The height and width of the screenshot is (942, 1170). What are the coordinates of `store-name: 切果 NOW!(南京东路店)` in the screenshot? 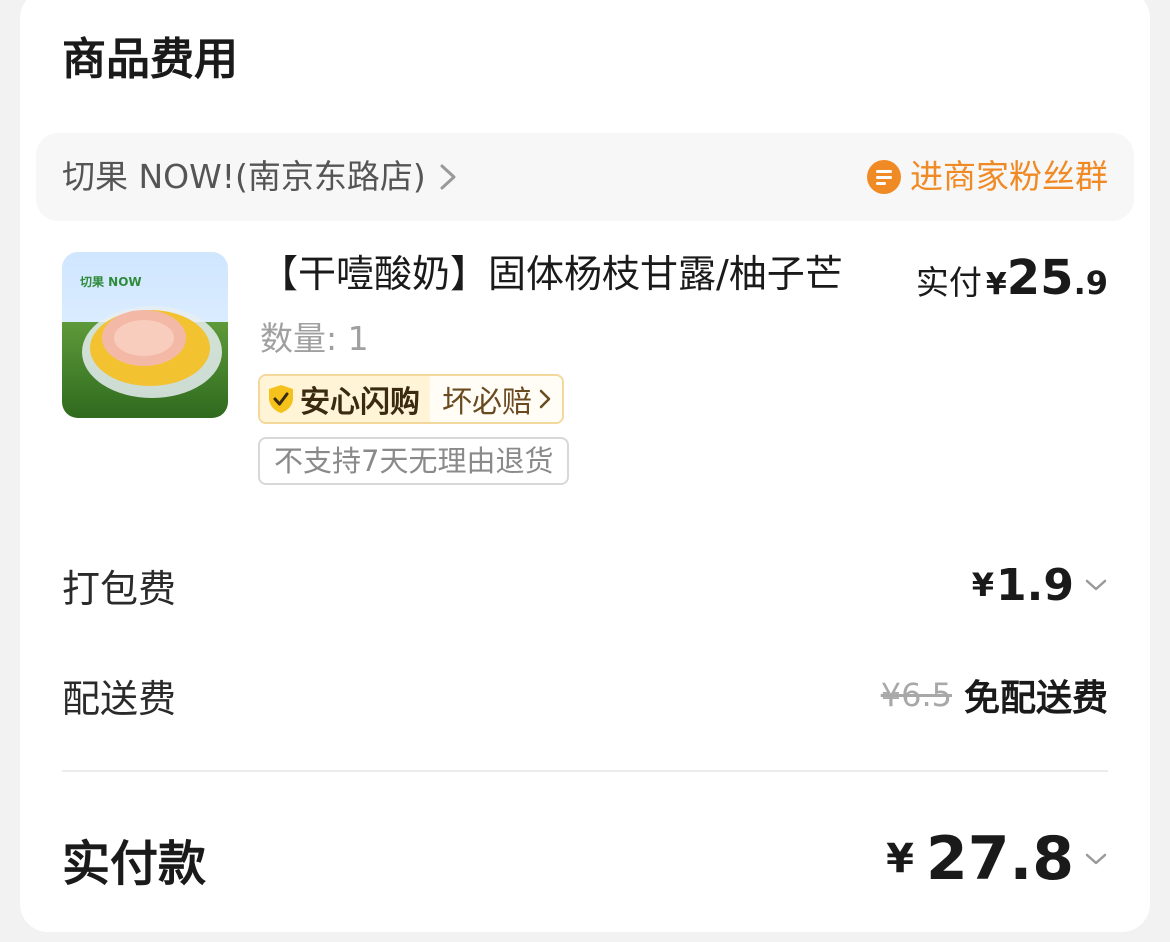 It's located at (244, 176).